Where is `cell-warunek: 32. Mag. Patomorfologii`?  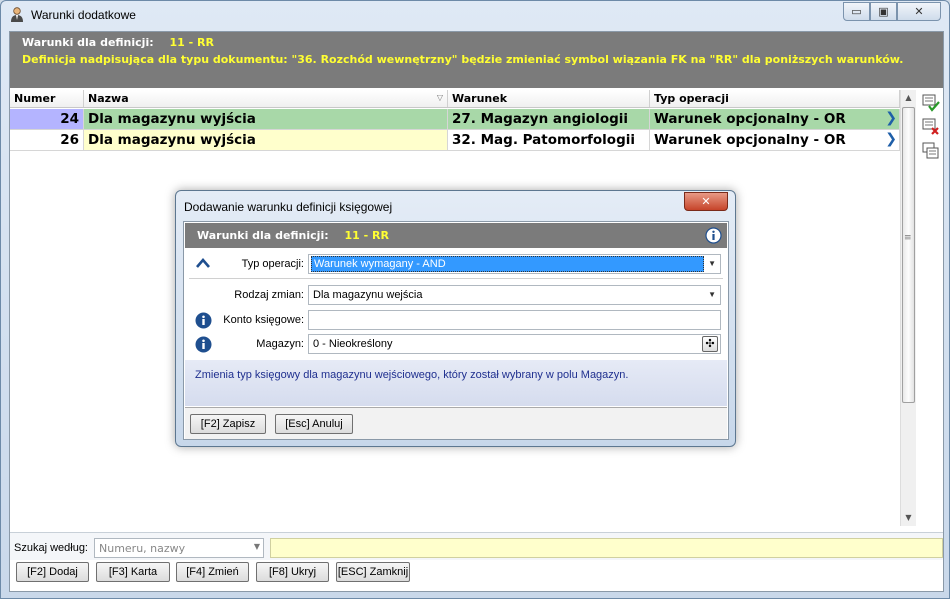
cell-warunek: 32. Mag. Patomorfologii is located at coordinates (549, 140).